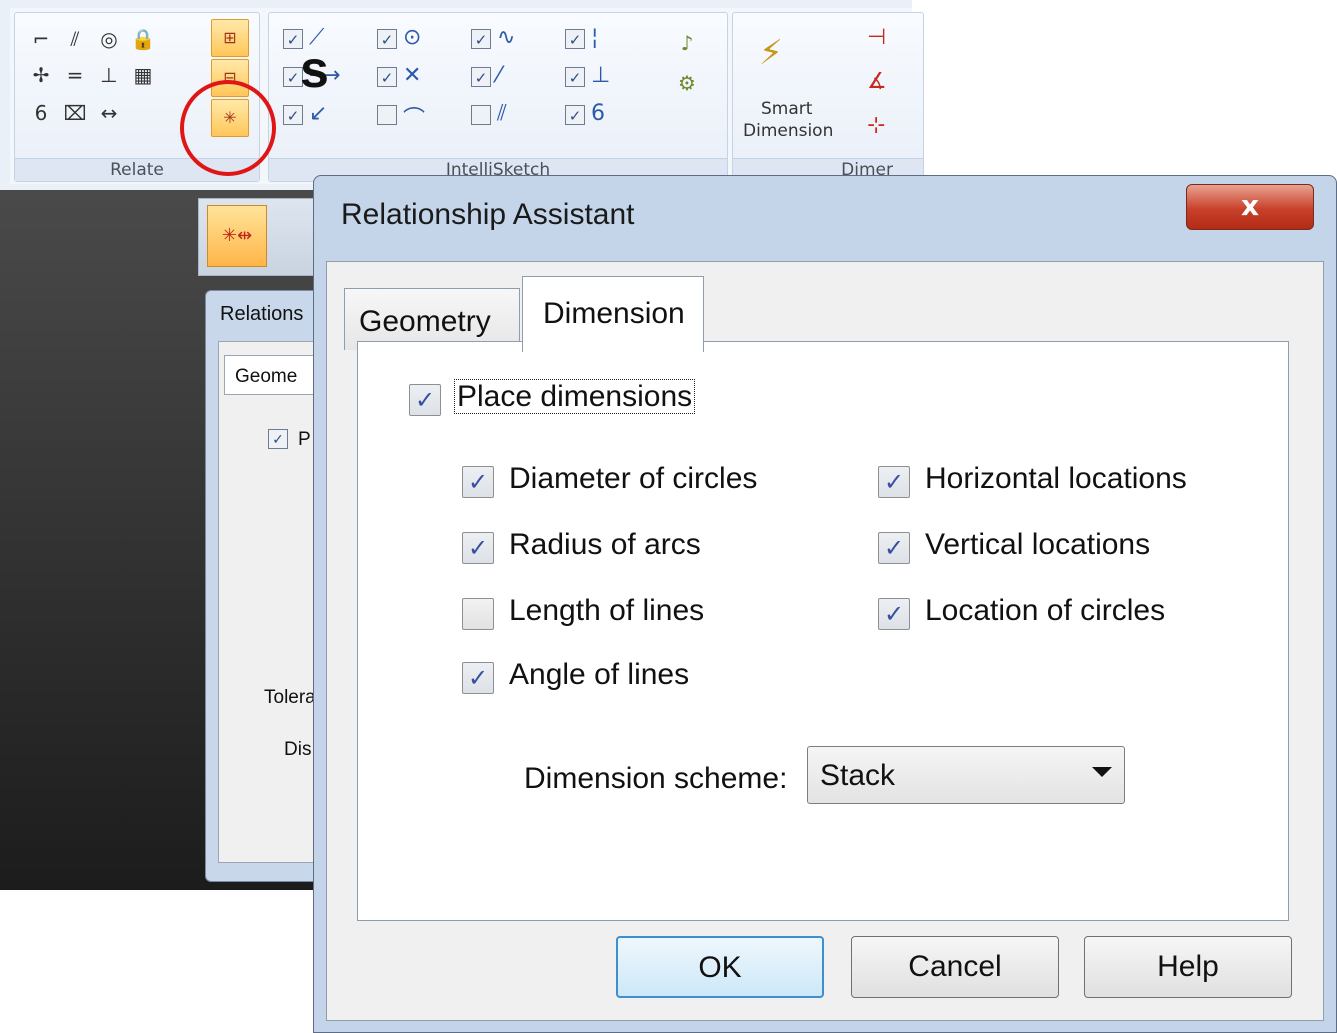 This screenshot has height=1033, width=1337. What do you see at coordinates (414, 119) in the screenshot?
I see `arc-icon: ⌒` at bounding box center [414, 119].